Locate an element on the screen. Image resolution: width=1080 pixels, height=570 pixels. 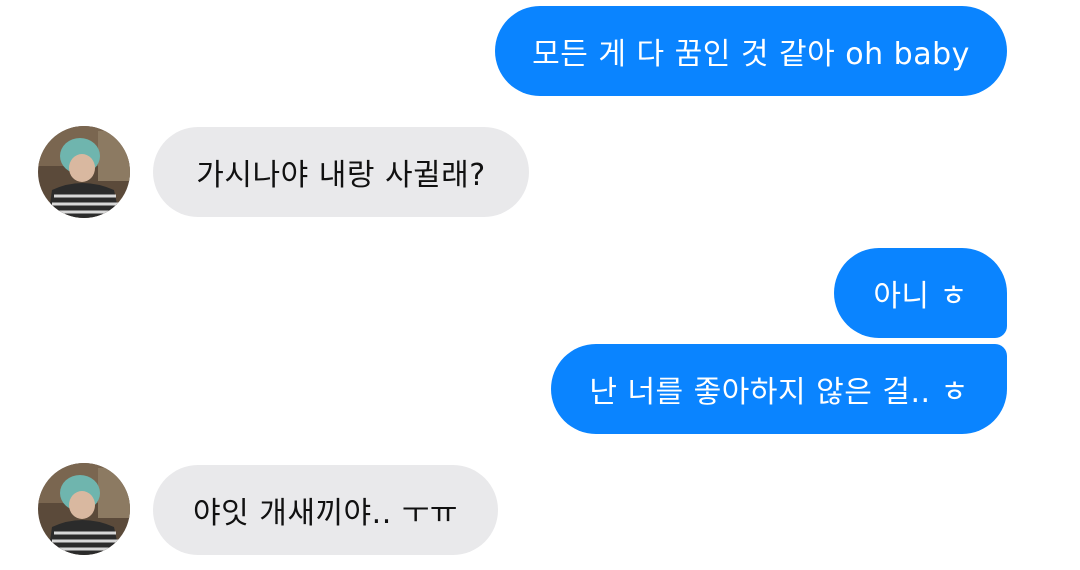
message-text: 모든 게 다 꿈인 것 같아 oh baby is located at coordinates (751, 54).